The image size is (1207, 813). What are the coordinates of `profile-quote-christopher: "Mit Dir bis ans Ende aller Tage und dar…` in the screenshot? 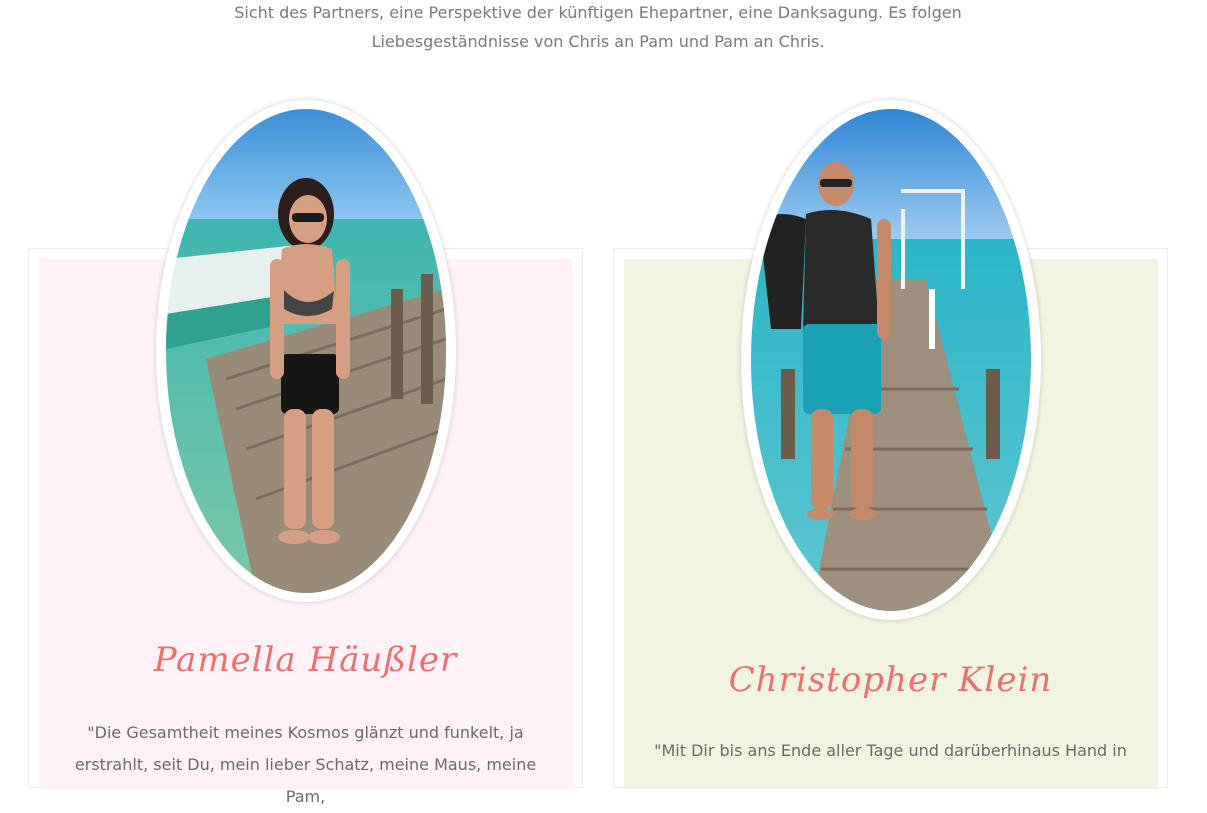 It's located at (890, 750).